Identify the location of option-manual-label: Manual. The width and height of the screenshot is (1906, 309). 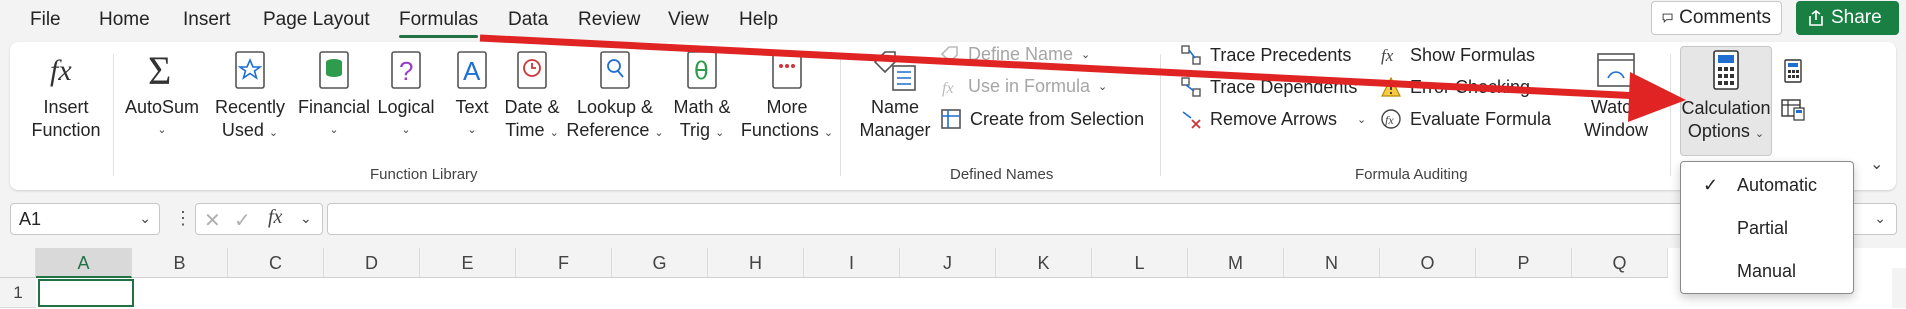
(1767, 271).